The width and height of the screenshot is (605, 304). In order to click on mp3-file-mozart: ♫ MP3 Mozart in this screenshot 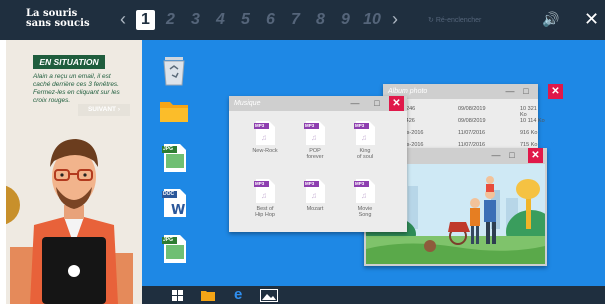, I will do `click(315, 195)`.